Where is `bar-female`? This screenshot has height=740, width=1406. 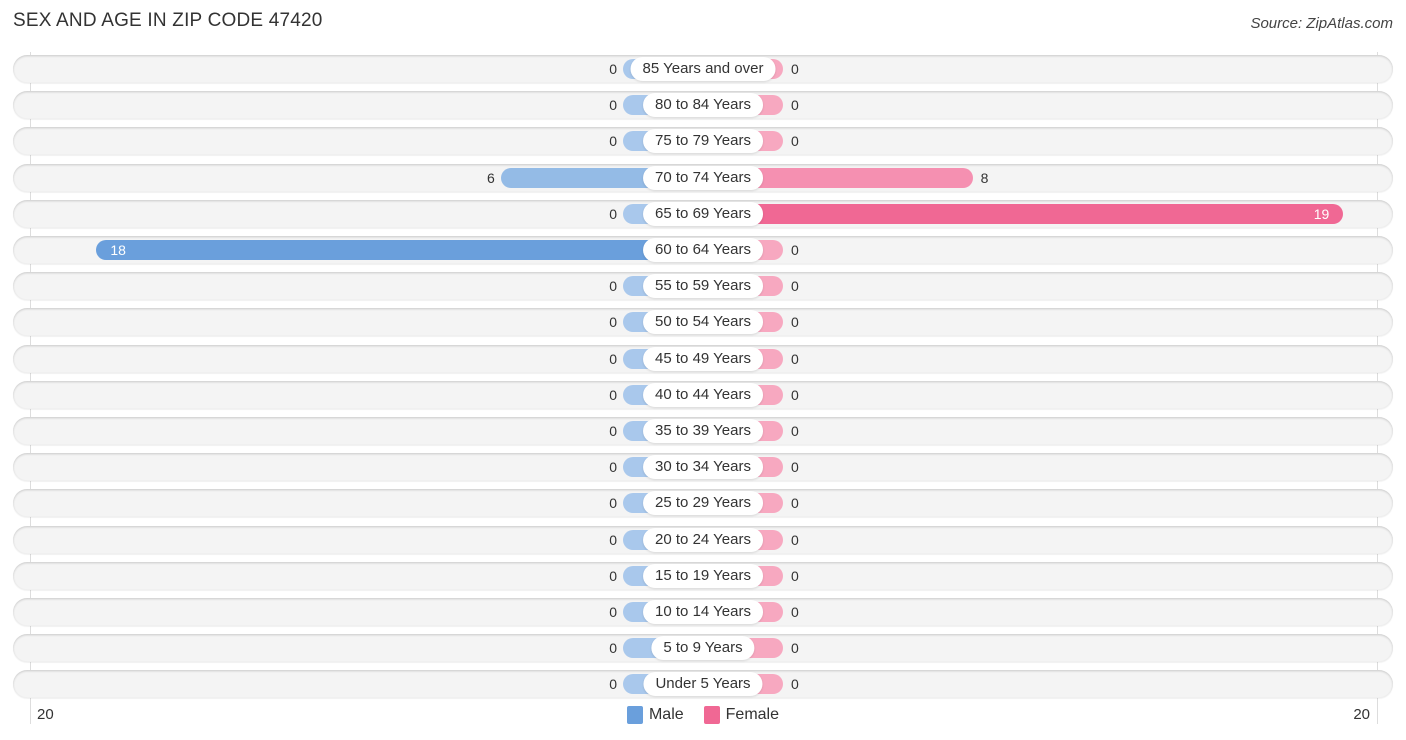
bar-female is located at coordinates (1023, 213).